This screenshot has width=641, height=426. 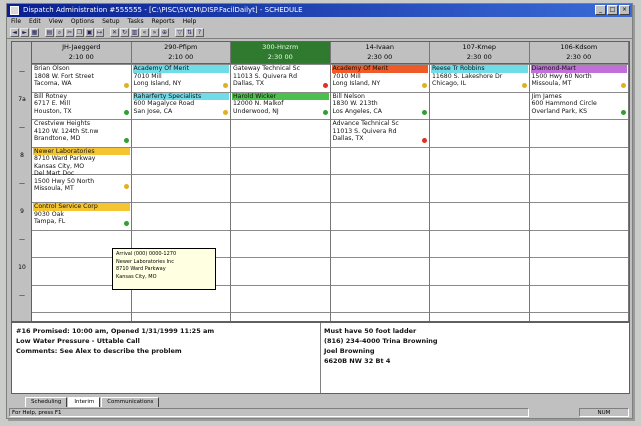 What do you see at coordinates (578, 96) in the screenshot?
I see `job-customer-name: Jim James` at bounding box center [578, 96].